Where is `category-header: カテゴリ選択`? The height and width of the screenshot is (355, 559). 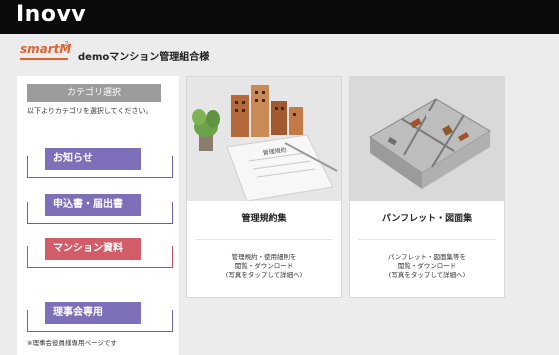
category-header: カテゴリ選択 is located at coordinates (94, 93).